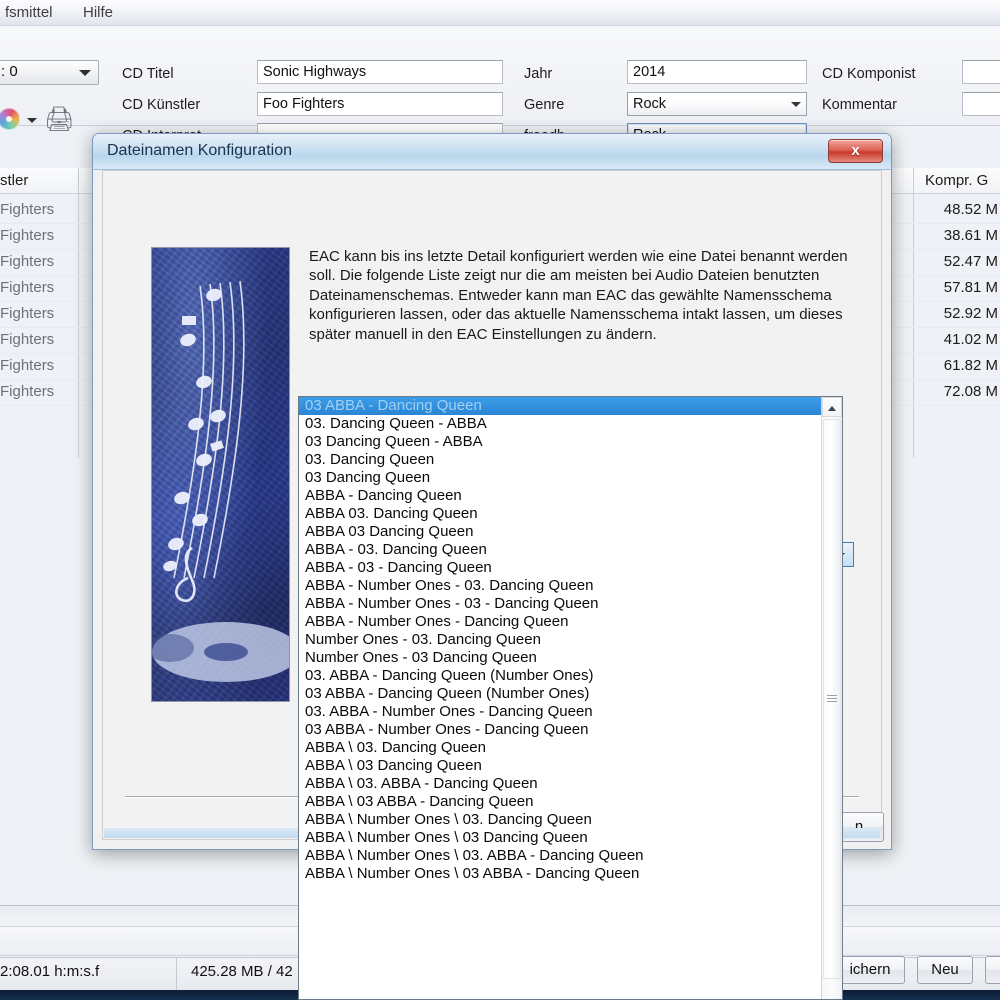 The width and height of the screenshot is (1000, 1000). Describe the element at coordinates (560, 550) in the screenshot. I see `dropdown-option: ABBA - 03. Dancing Queen` at that location.